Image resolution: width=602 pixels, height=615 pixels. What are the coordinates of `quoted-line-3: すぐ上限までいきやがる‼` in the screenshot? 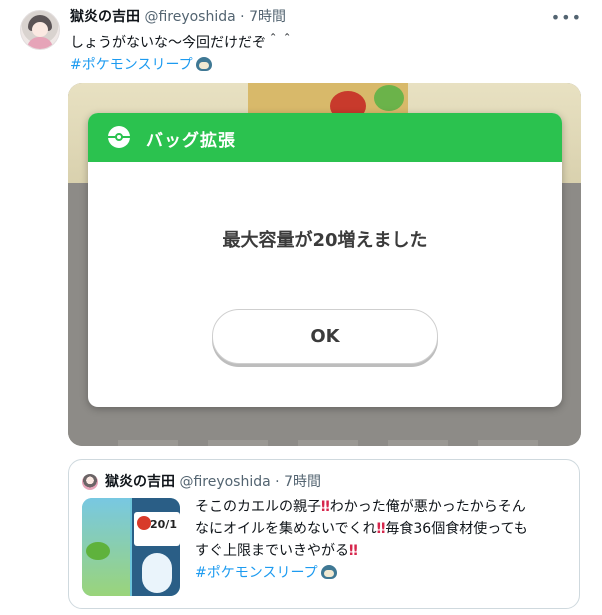 It's located at (380, 551).